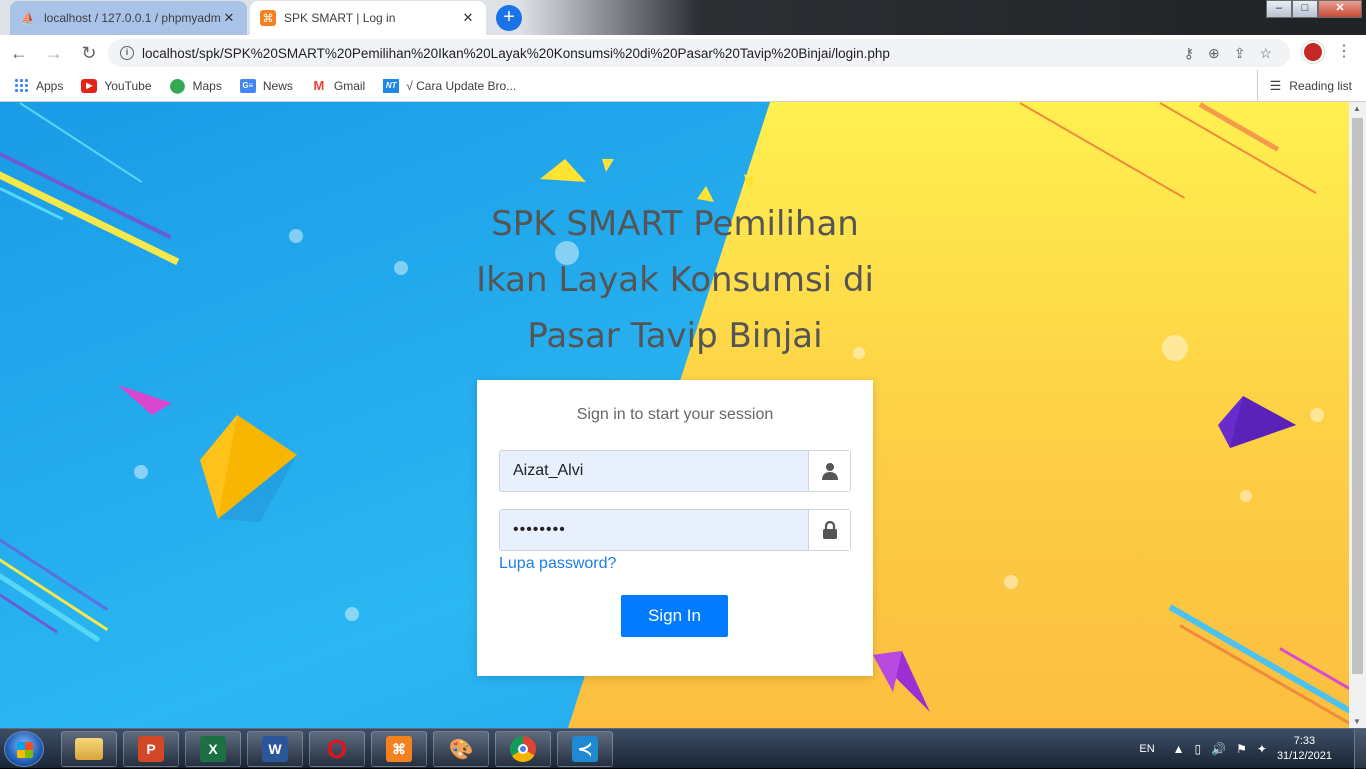 Image resolution: width=1366 pixels, height=769 pixels. What do you see at coordinates (1360, 749) in the screenshot?
I see `show-desktop-button` at bounding box center [1360, 749].